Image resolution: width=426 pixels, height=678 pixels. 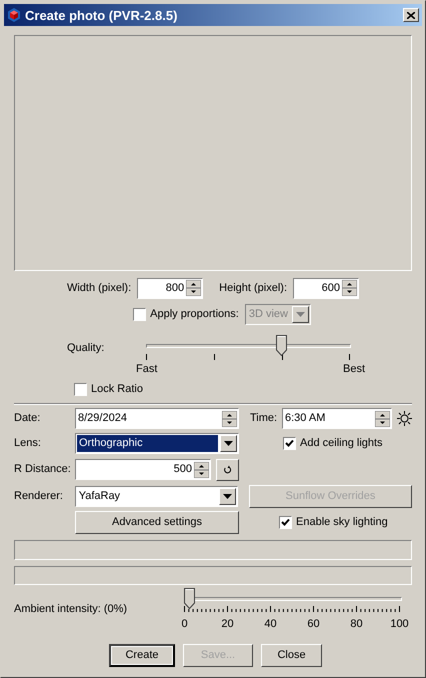 I want to click on tick-label: 80, so click(x=356, y=624).